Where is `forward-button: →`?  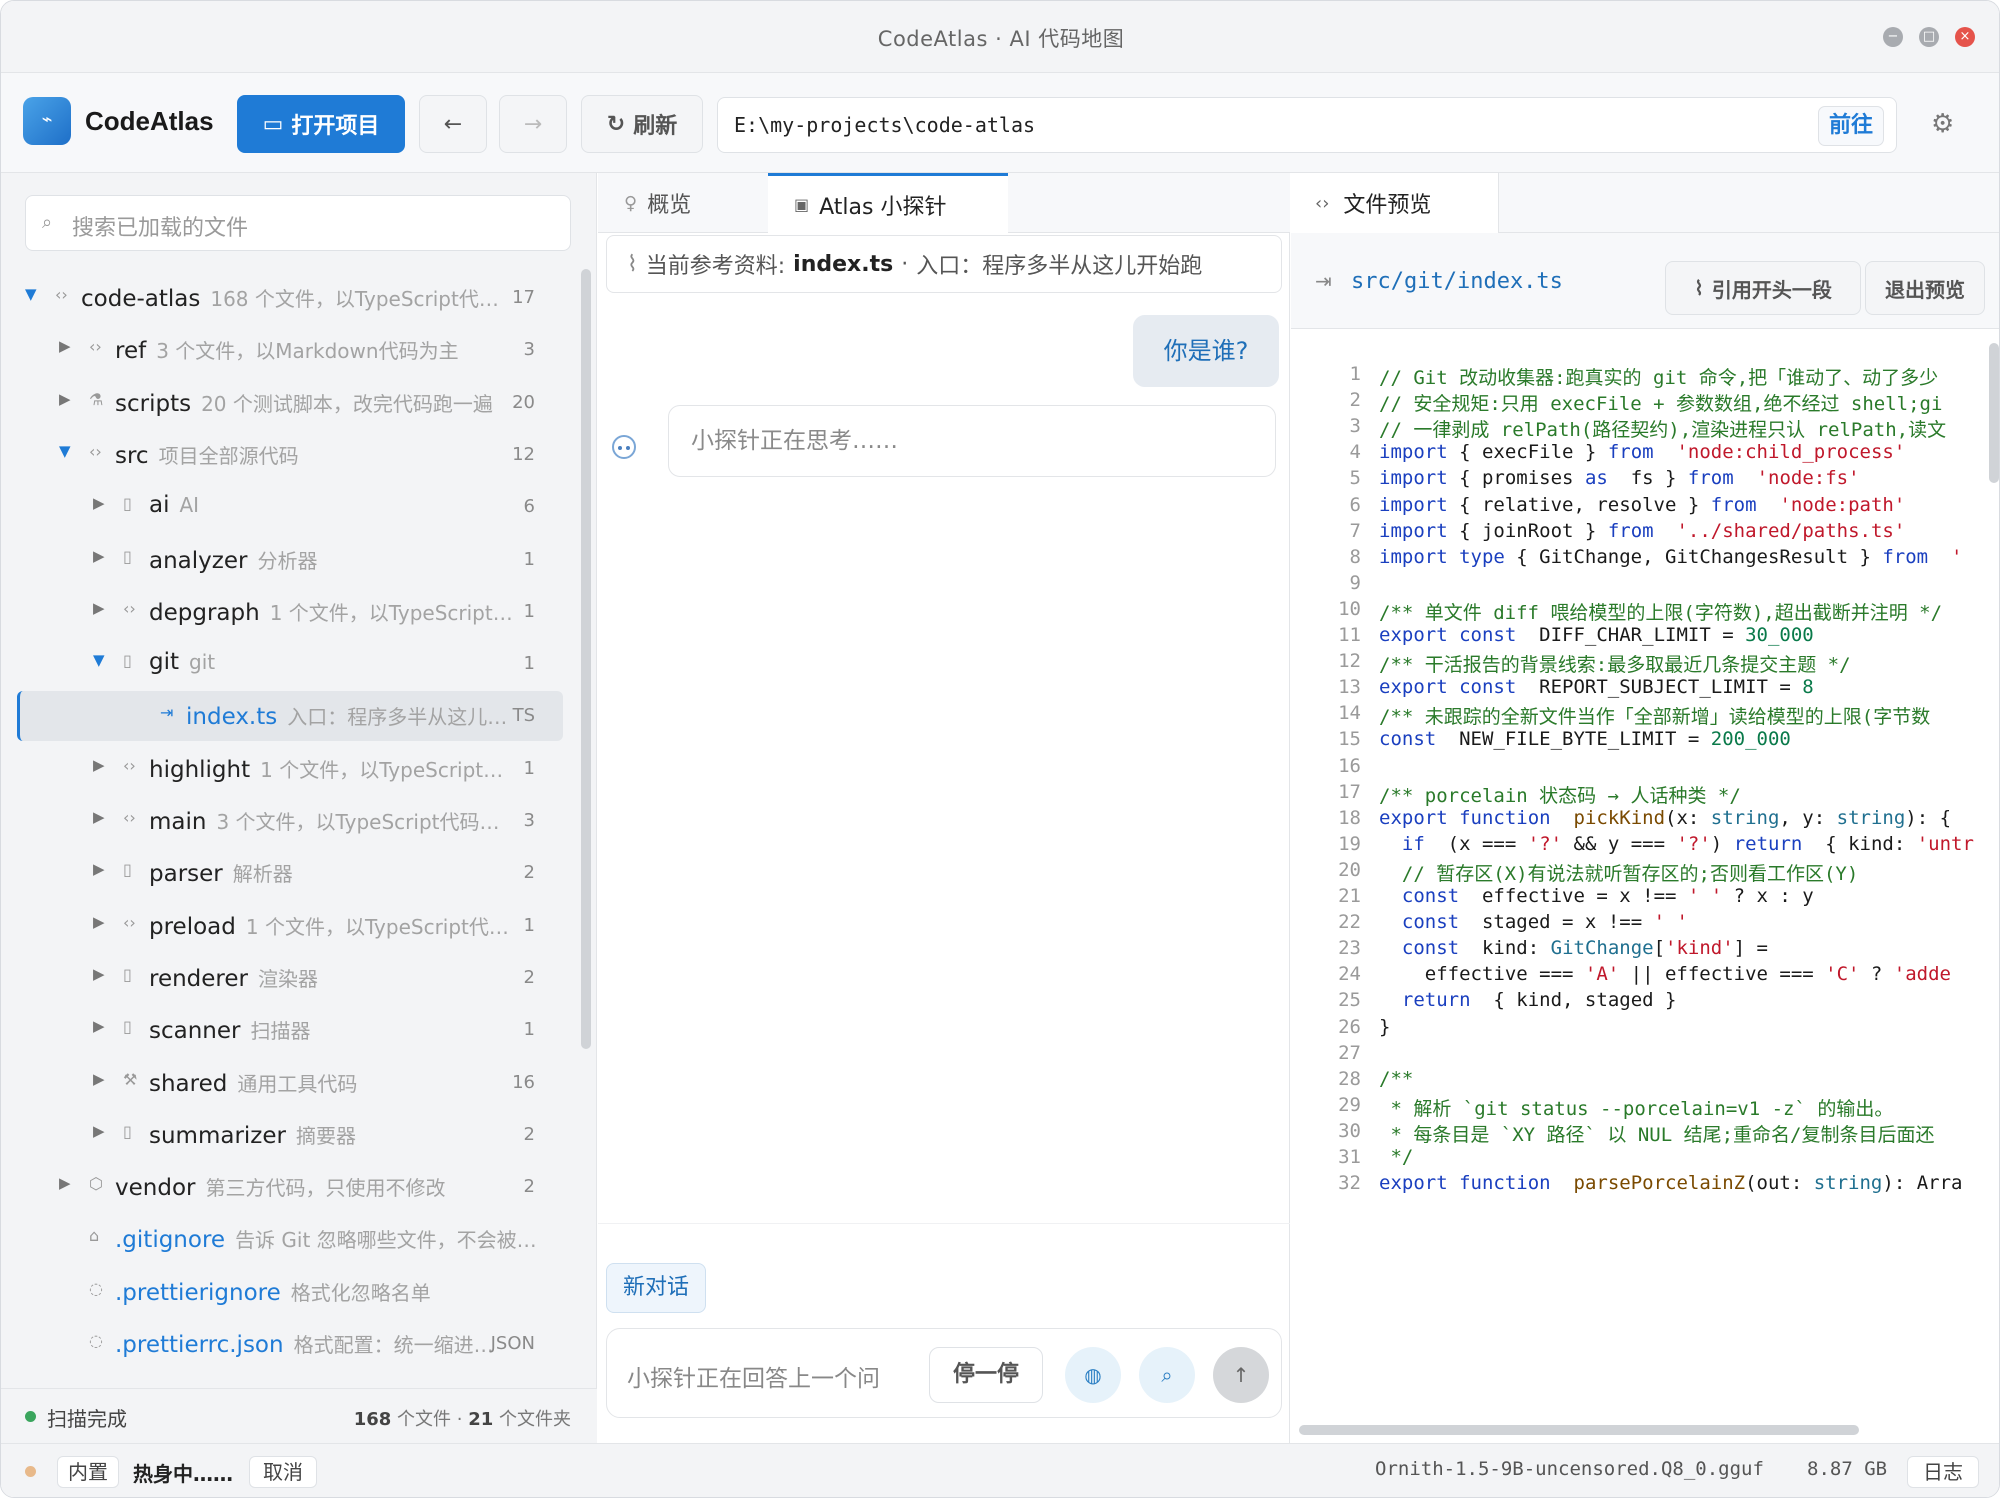
forward-button: → is located at coordinates (533, 124).